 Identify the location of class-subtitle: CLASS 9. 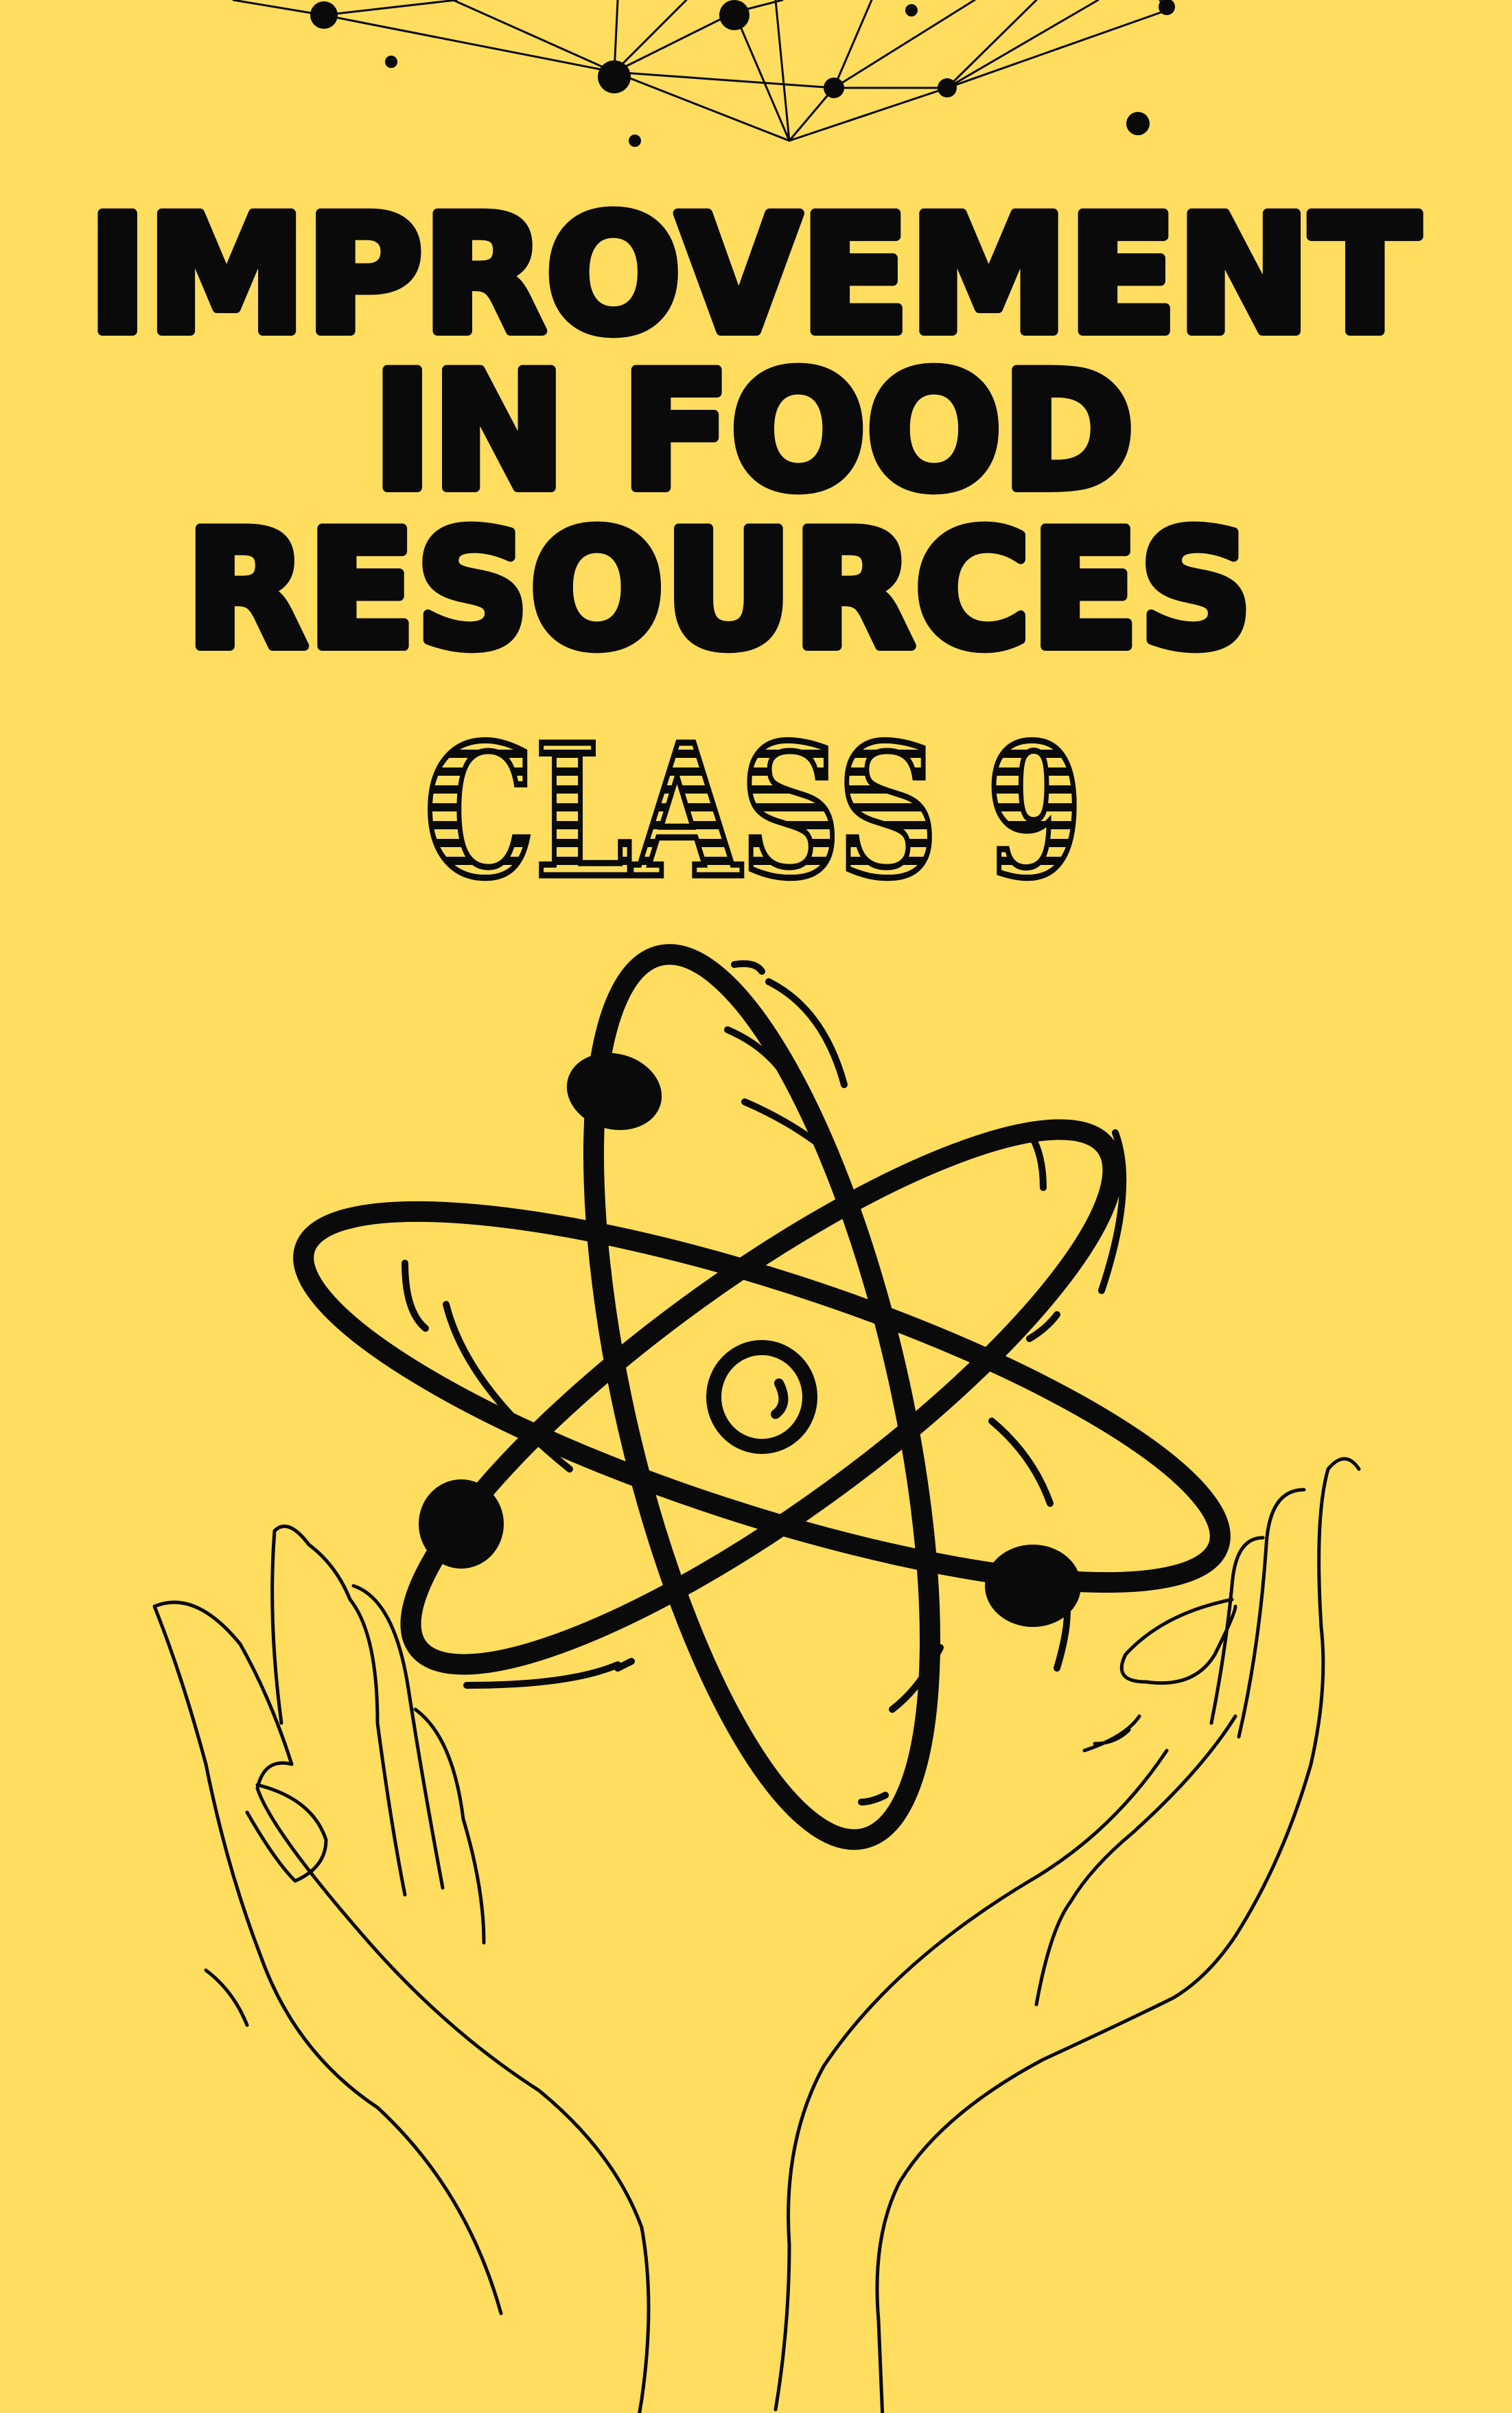
(753, 812).